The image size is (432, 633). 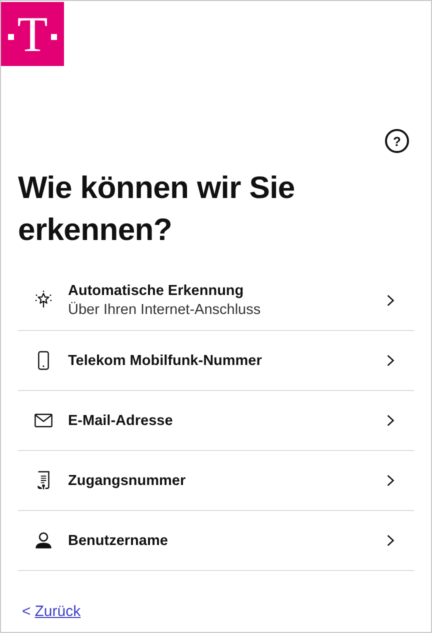 What do you see at coordinates (43, 540) in the screenshot?
I see `person-icon` at bounding box center [43, 540].